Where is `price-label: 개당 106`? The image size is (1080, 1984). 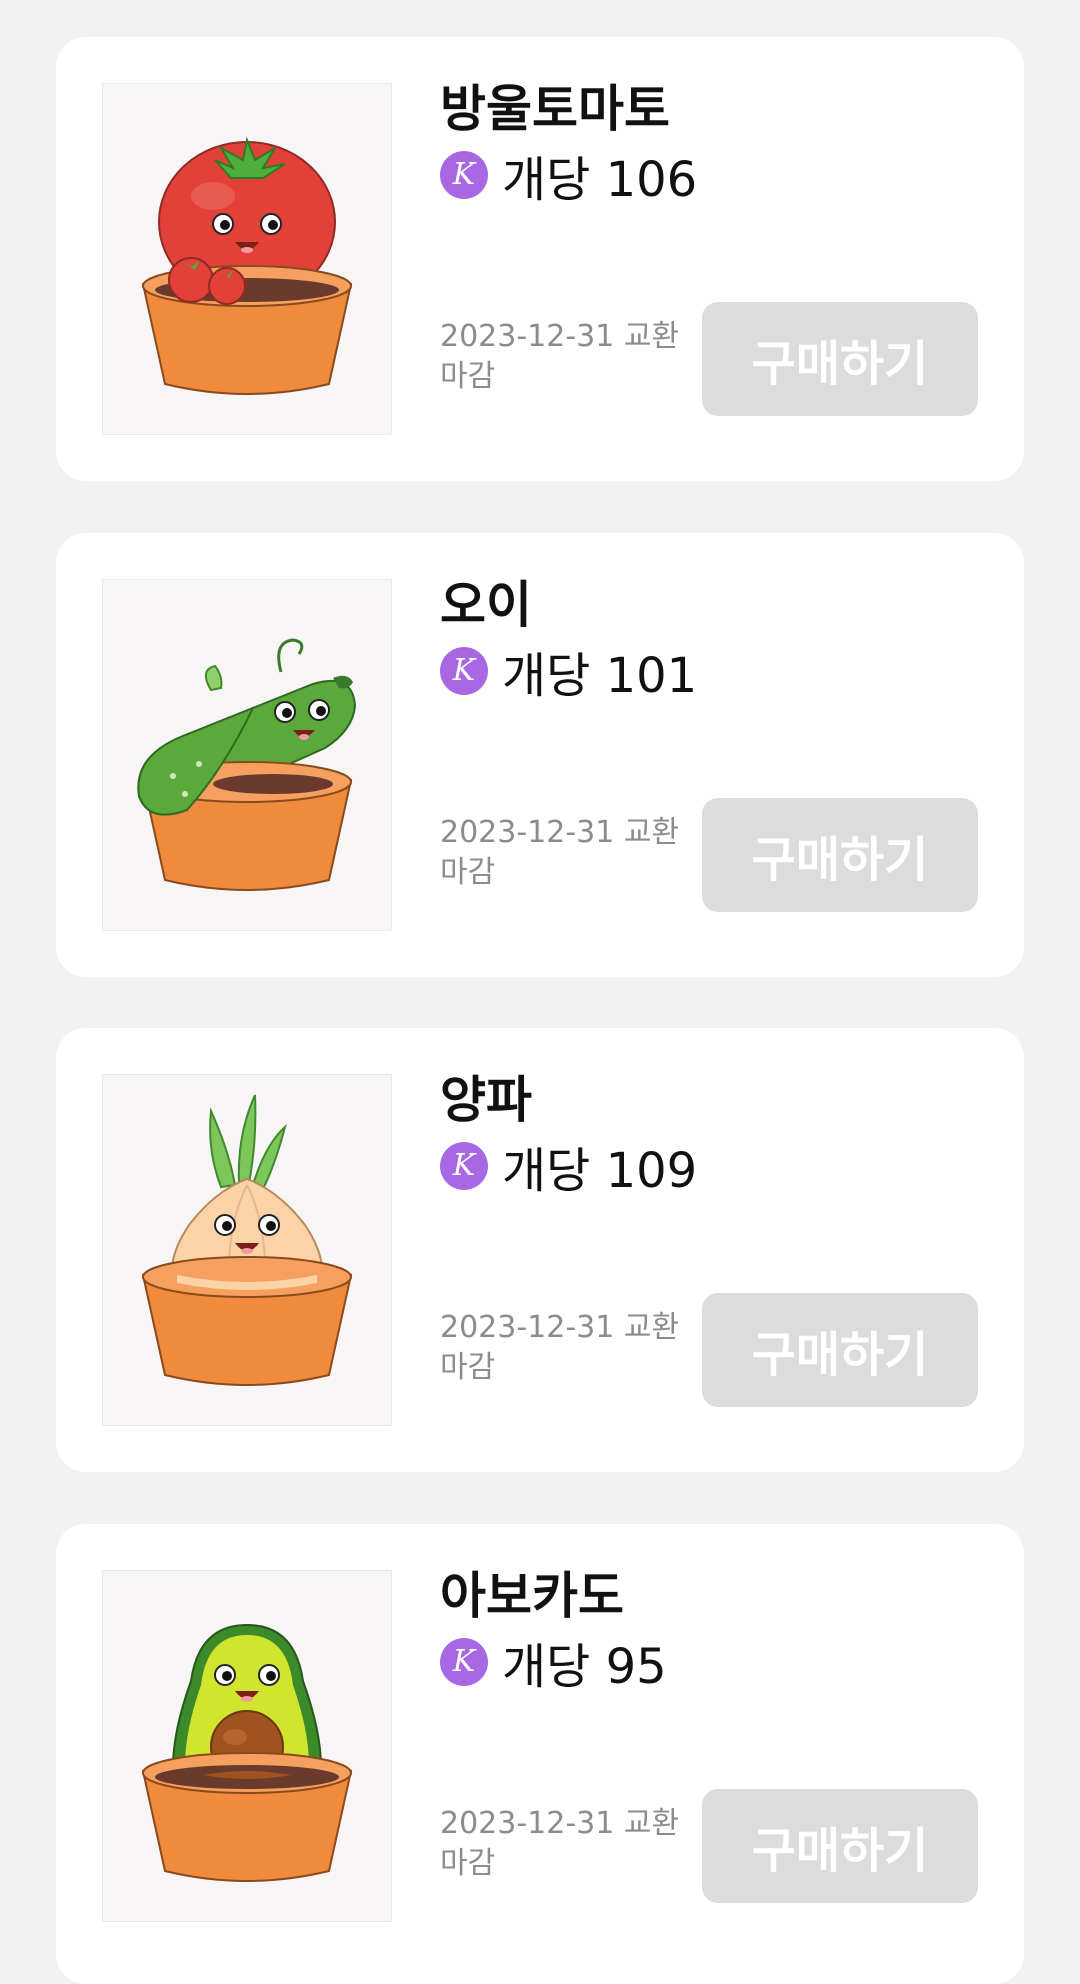
price-label: 개당 106 is located at coordinates (600, 180).